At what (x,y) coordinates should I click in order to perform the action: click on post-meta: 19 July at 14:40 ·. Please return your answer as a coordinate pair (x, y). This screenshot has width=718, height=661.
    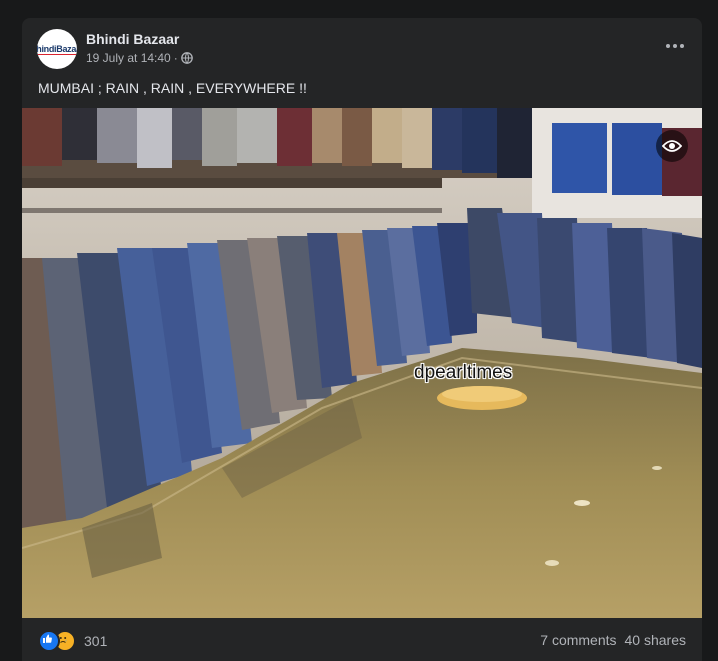
    Looking at the image, I should click on (139, 58).